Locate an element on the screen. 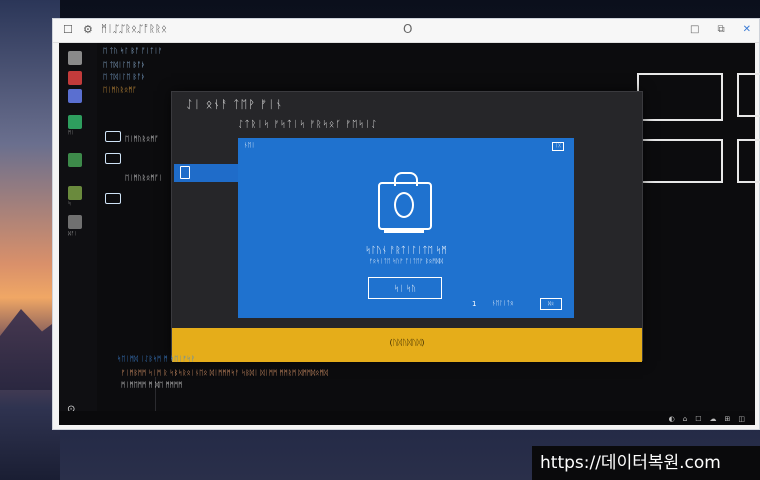 Image resolution: width=760 pixels, height=480 pixels. tools-icon is located at coordinates (75, 222).